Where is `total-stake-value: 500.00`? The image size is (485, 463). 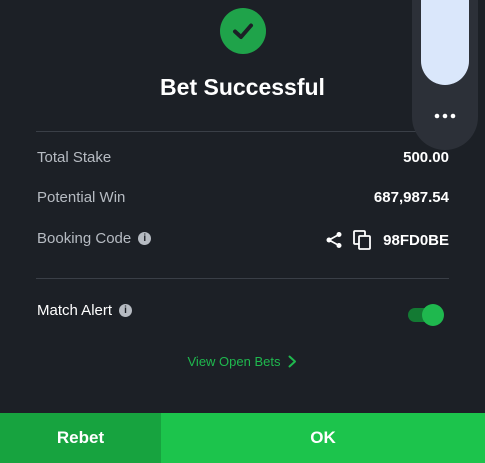 total-stake-value: 500.00 is located at coordinates (426, 157).